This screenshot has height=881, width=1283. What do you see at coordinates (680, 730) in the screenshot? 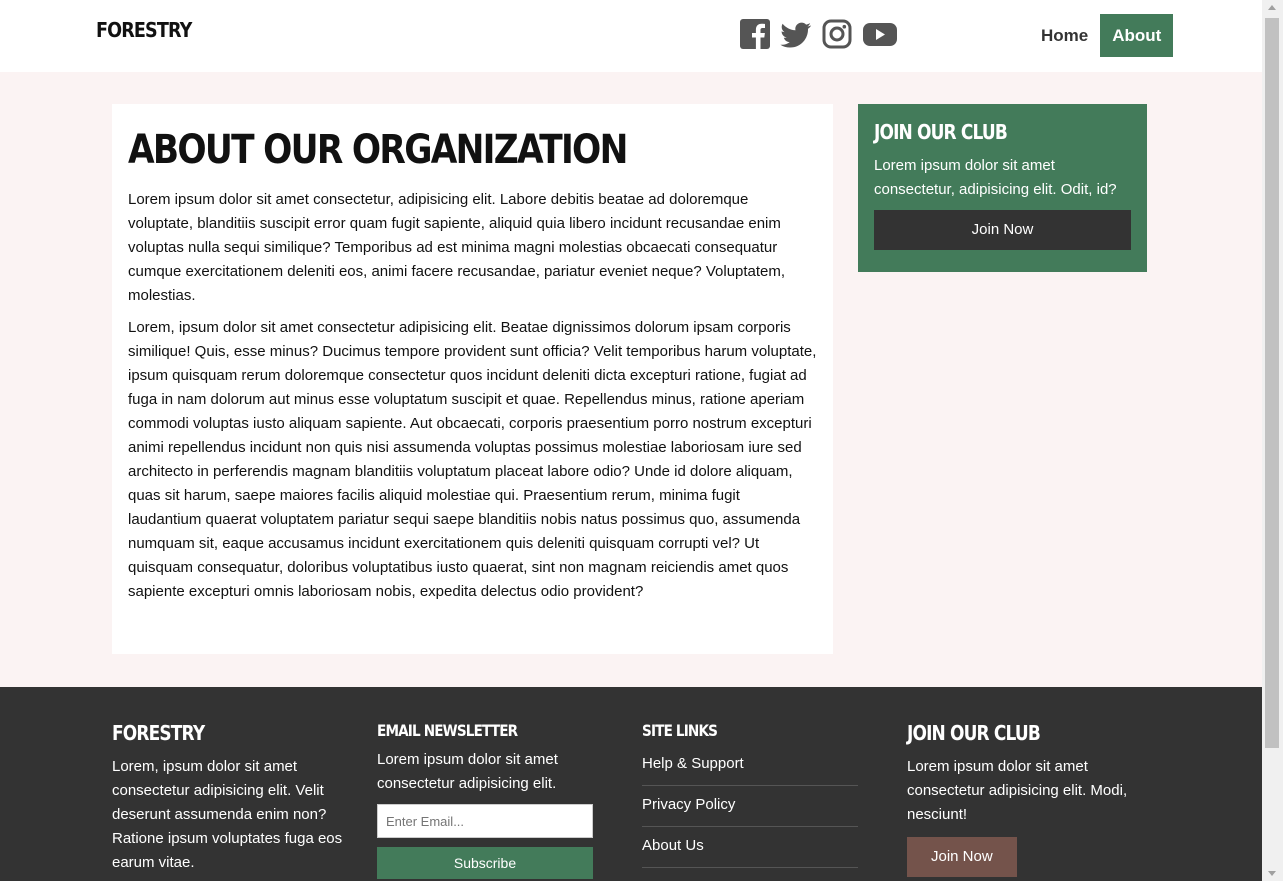
I see `site-links-title: SITE LINKS` at bounding box center [680, 730].